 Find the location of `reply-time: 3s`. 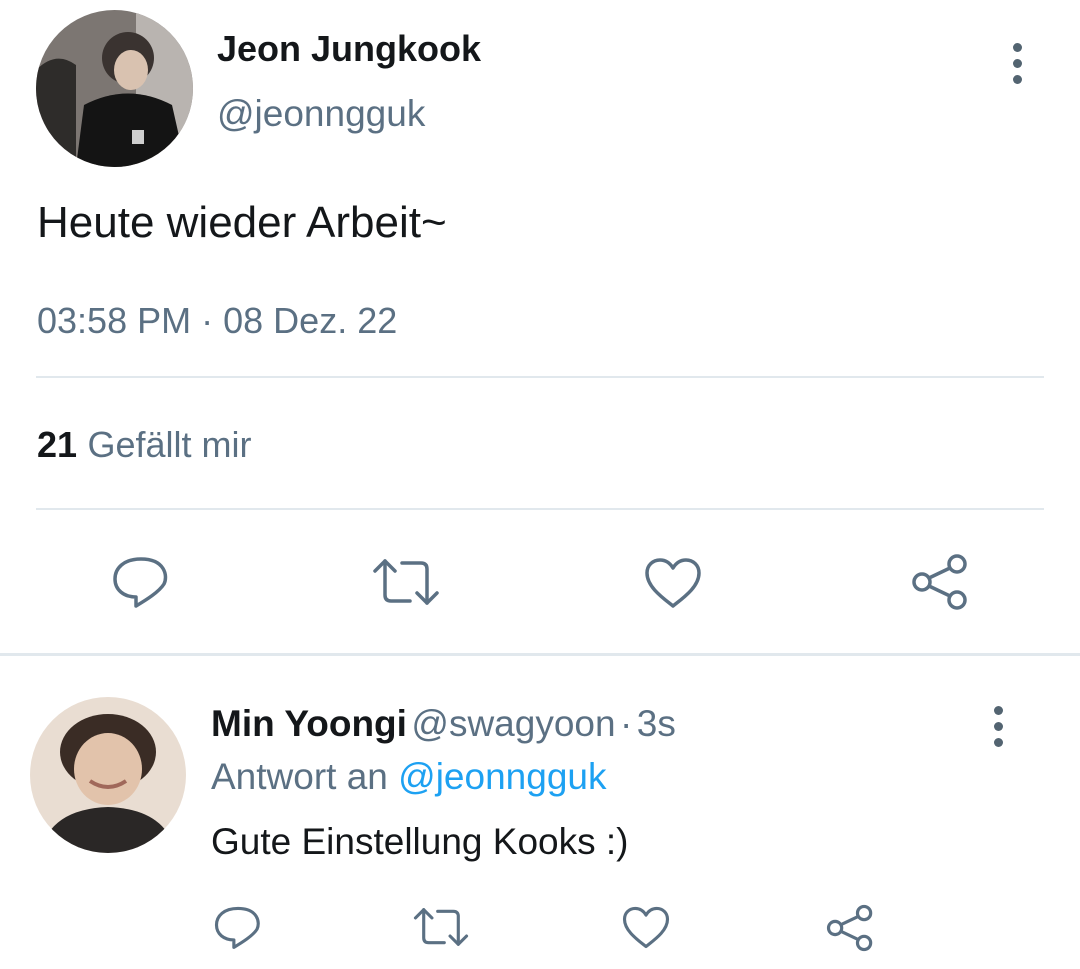

reply-time: 3s is located at coordinates (656, 723).